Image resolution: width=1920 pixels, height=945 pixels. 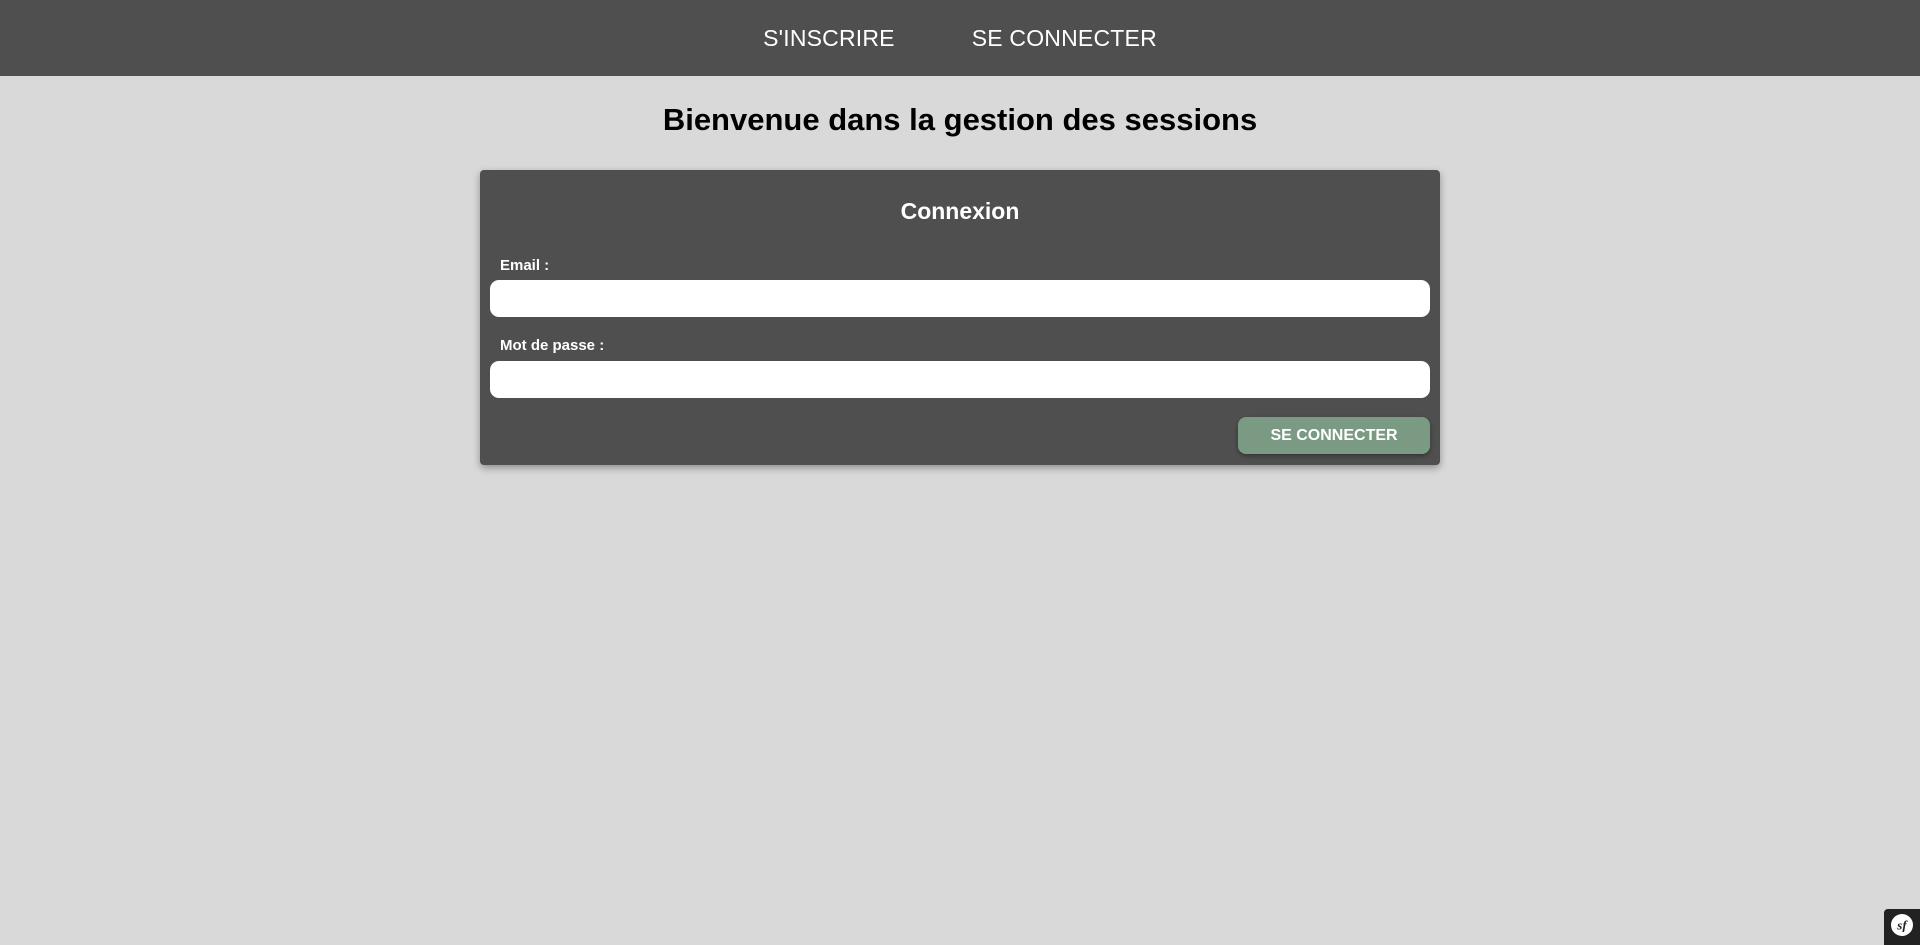 I want to click on email-label: Email :, so click(x=525, y=265).